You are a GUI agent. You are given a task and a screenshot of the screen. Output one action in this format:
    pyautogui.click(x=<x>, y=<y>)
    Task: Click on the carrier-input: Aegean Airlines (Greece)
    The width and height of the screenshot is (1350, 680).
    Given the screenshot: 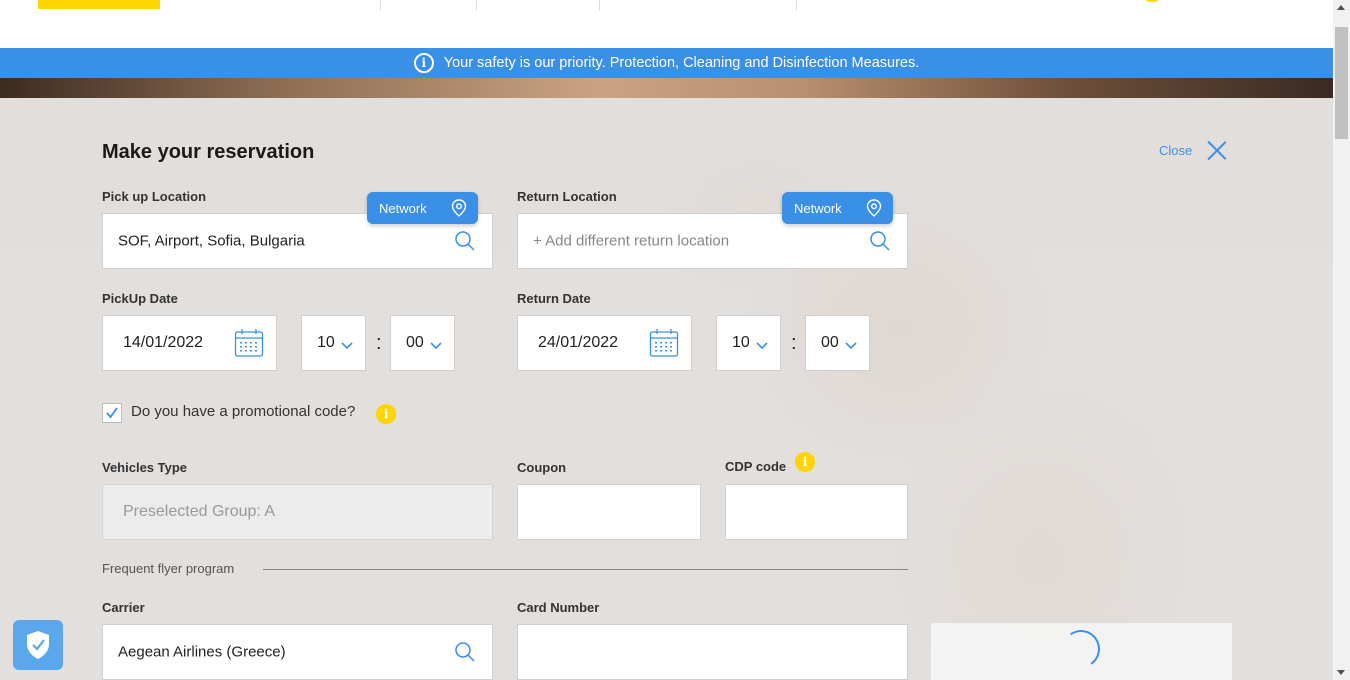 What is the action you would take?
    pyautogui.click(x=297, y=652)
    